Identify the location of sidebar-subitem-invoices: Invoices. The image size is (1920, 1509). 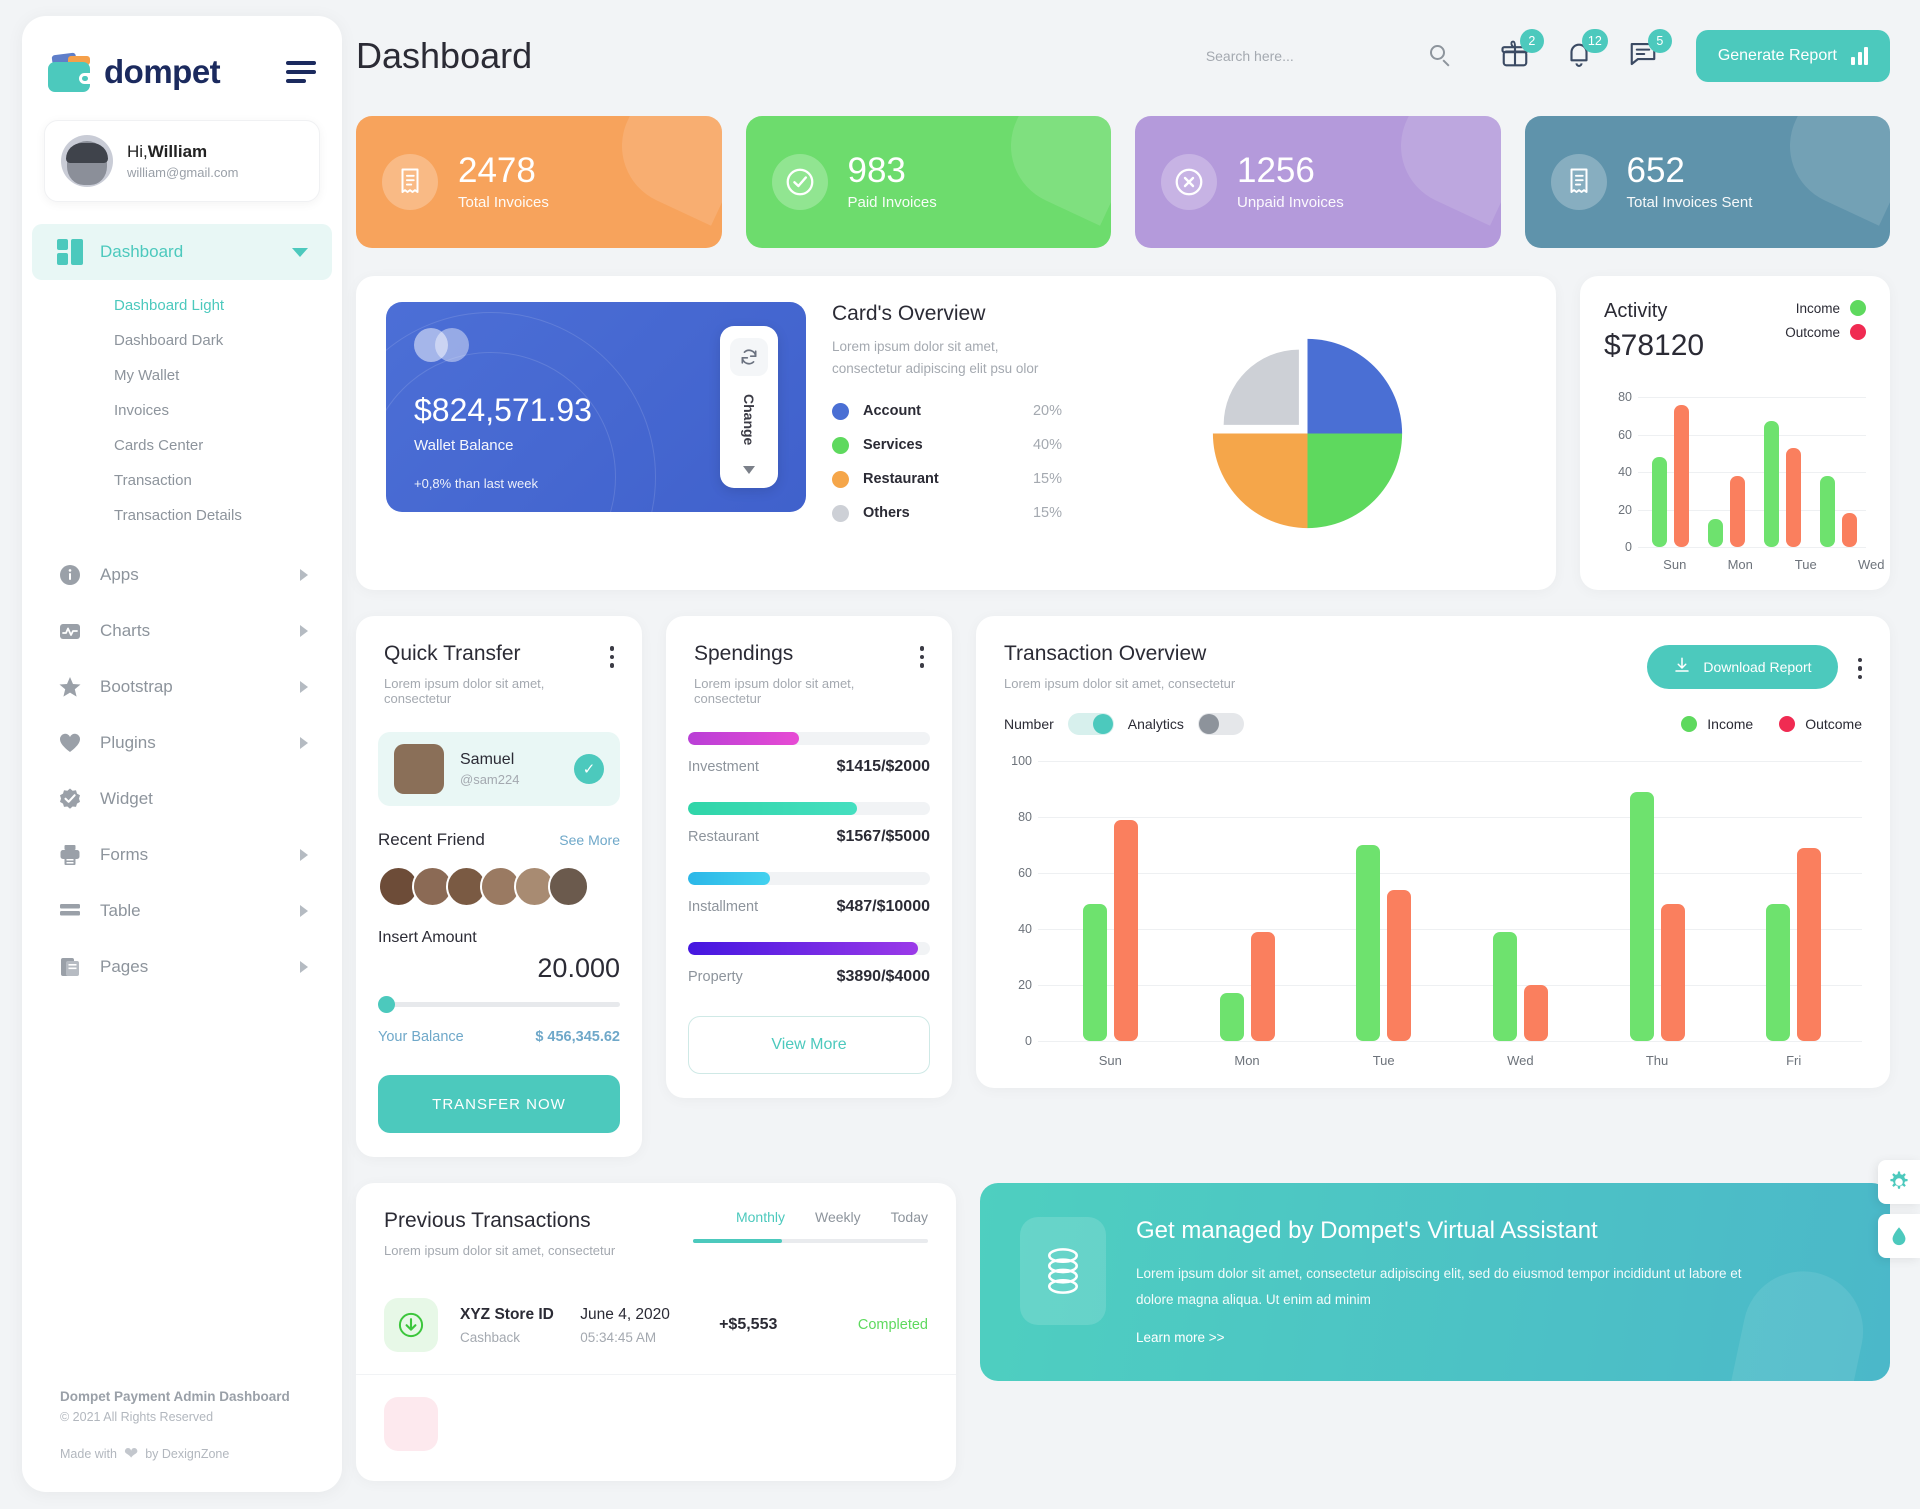
(182, 410).